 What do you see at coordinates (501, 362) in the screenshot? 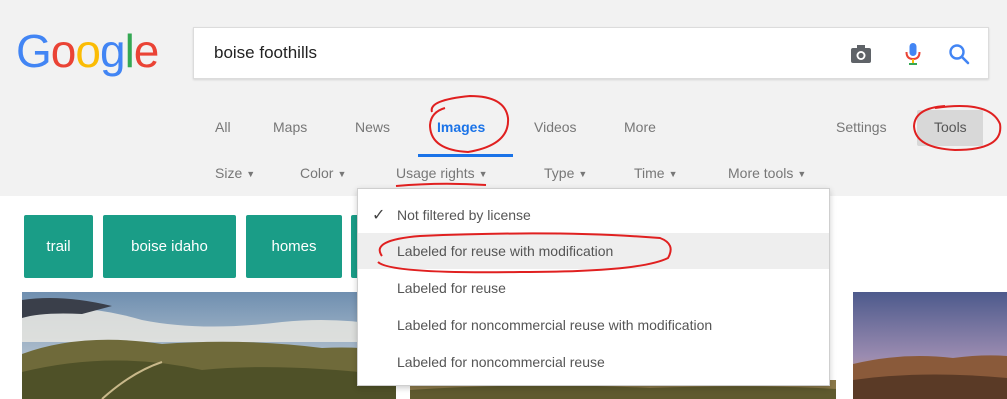
I see `menu-item-label: Labeled for noncommercial reuse` at bounding box center [501, 362].